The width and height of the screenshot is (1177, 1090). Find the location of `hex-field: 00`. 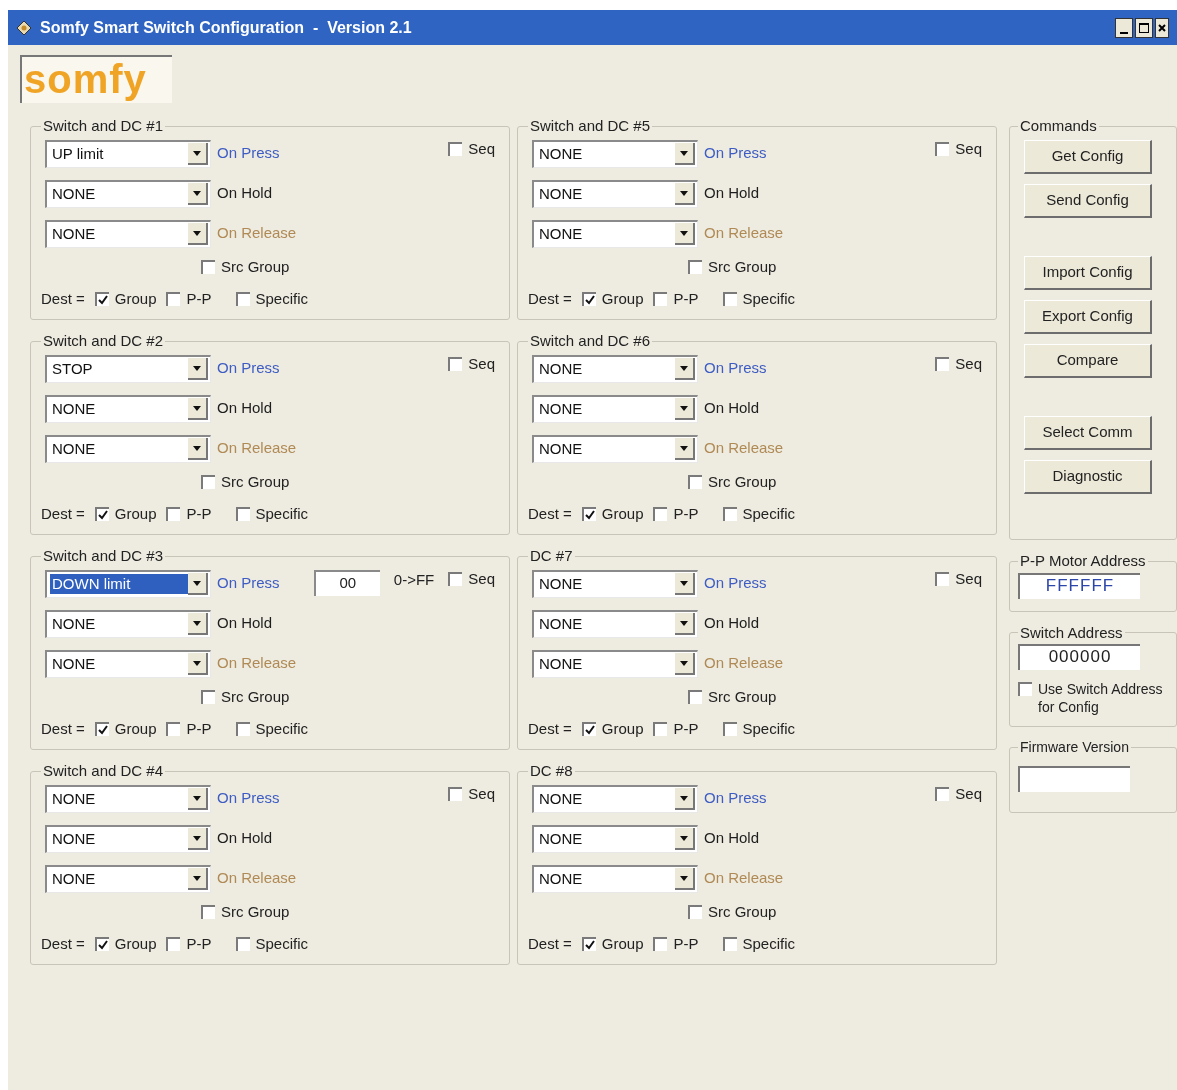

hex-field: 00 is located at coordinates (346, 582).